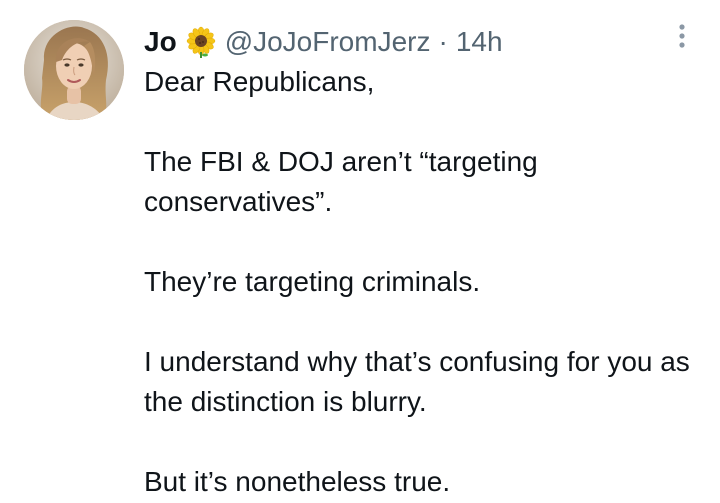 The height and width of the screenshot is (503, 720). I want to click on more-vertical-icon, so click(682, 36).